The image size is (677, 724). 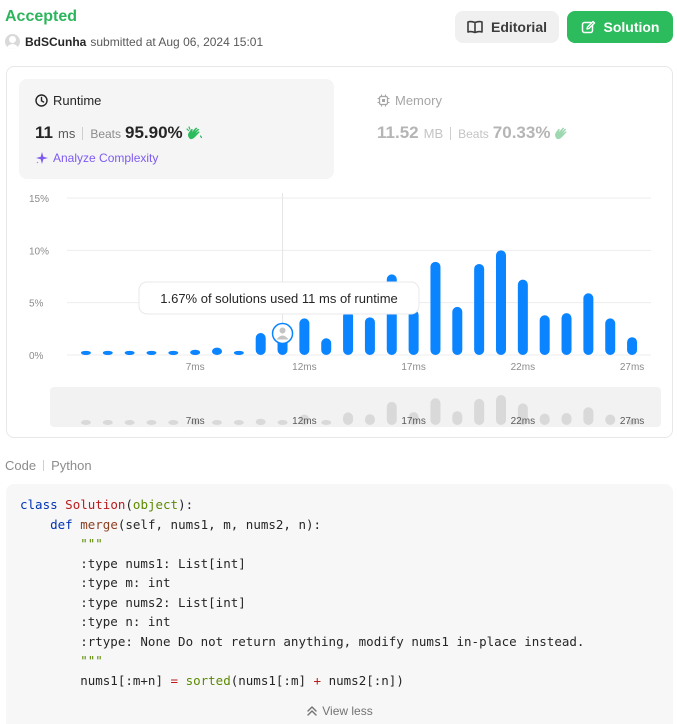 I want to click on tooltip-text: 1.67% of solutions used 11 ms of runtime, so click(x=279, y=298).